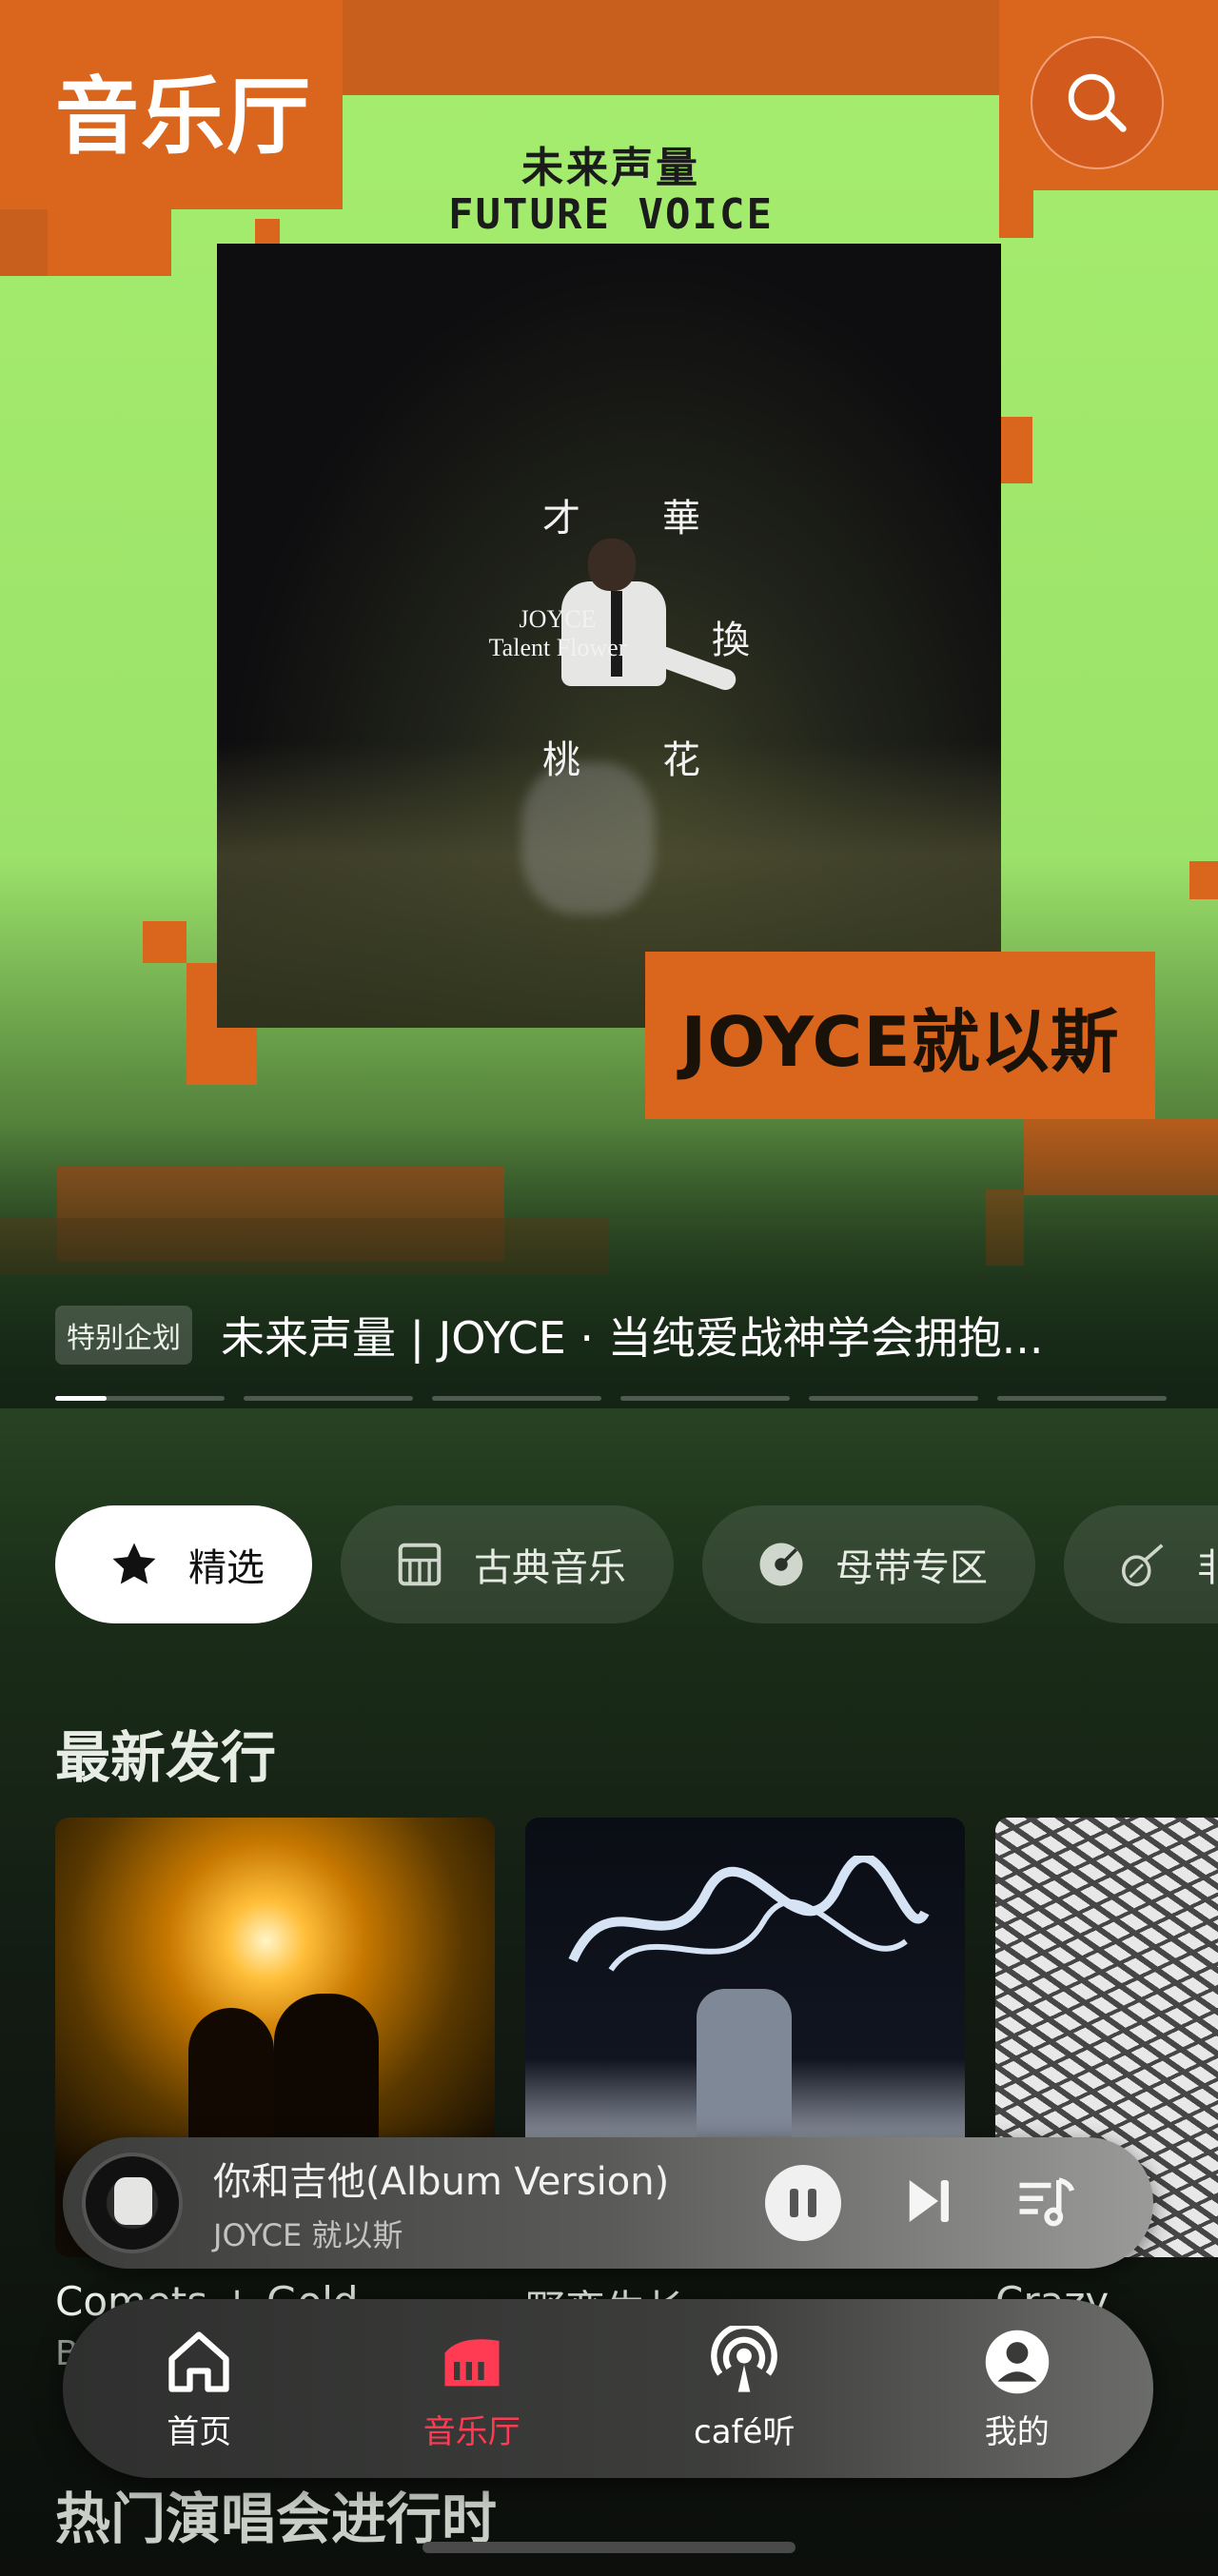 The width and height of the screenshot is (1218, 2576). I want to click on art-char: 華, so click(681, 519).